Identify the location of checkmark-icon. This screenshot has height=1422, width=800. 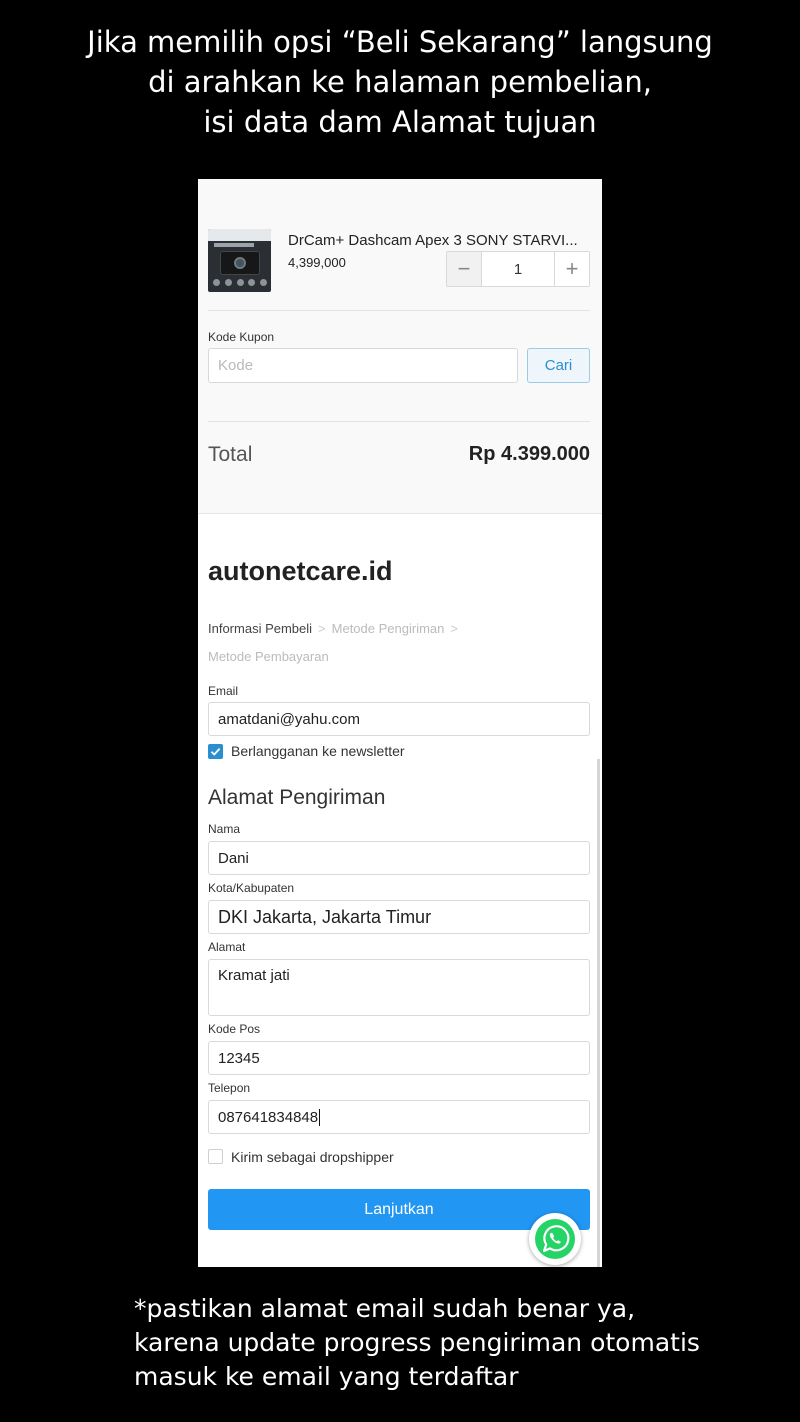
(215, 751).